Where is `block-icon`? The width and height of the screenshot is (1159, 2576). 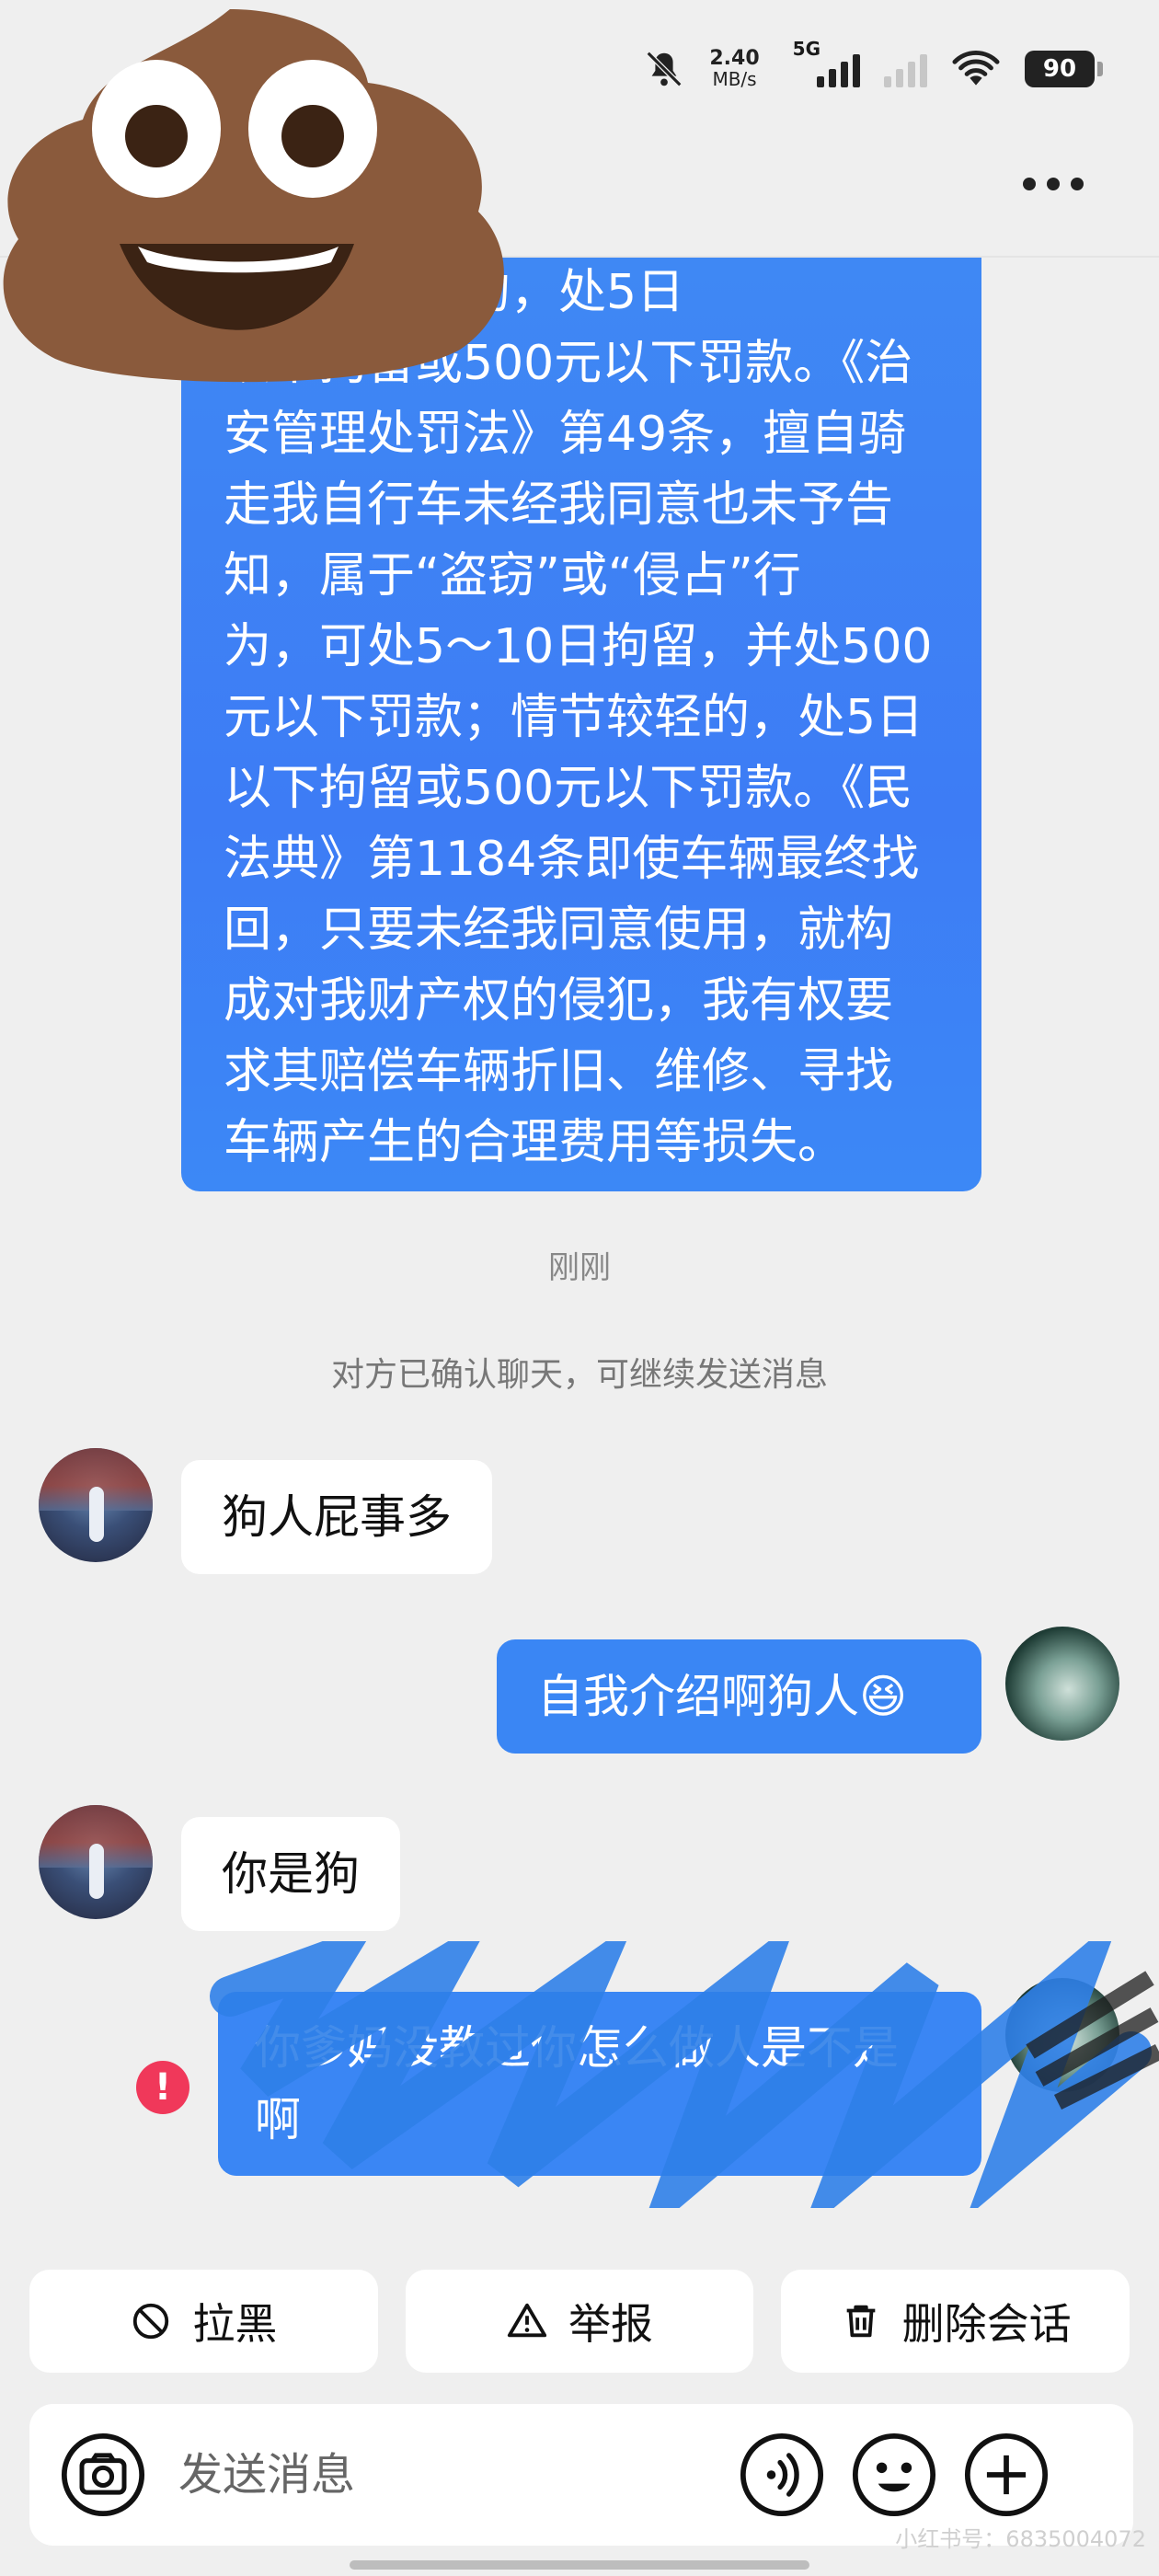 block-icon is located at coordinates (151, 2321).